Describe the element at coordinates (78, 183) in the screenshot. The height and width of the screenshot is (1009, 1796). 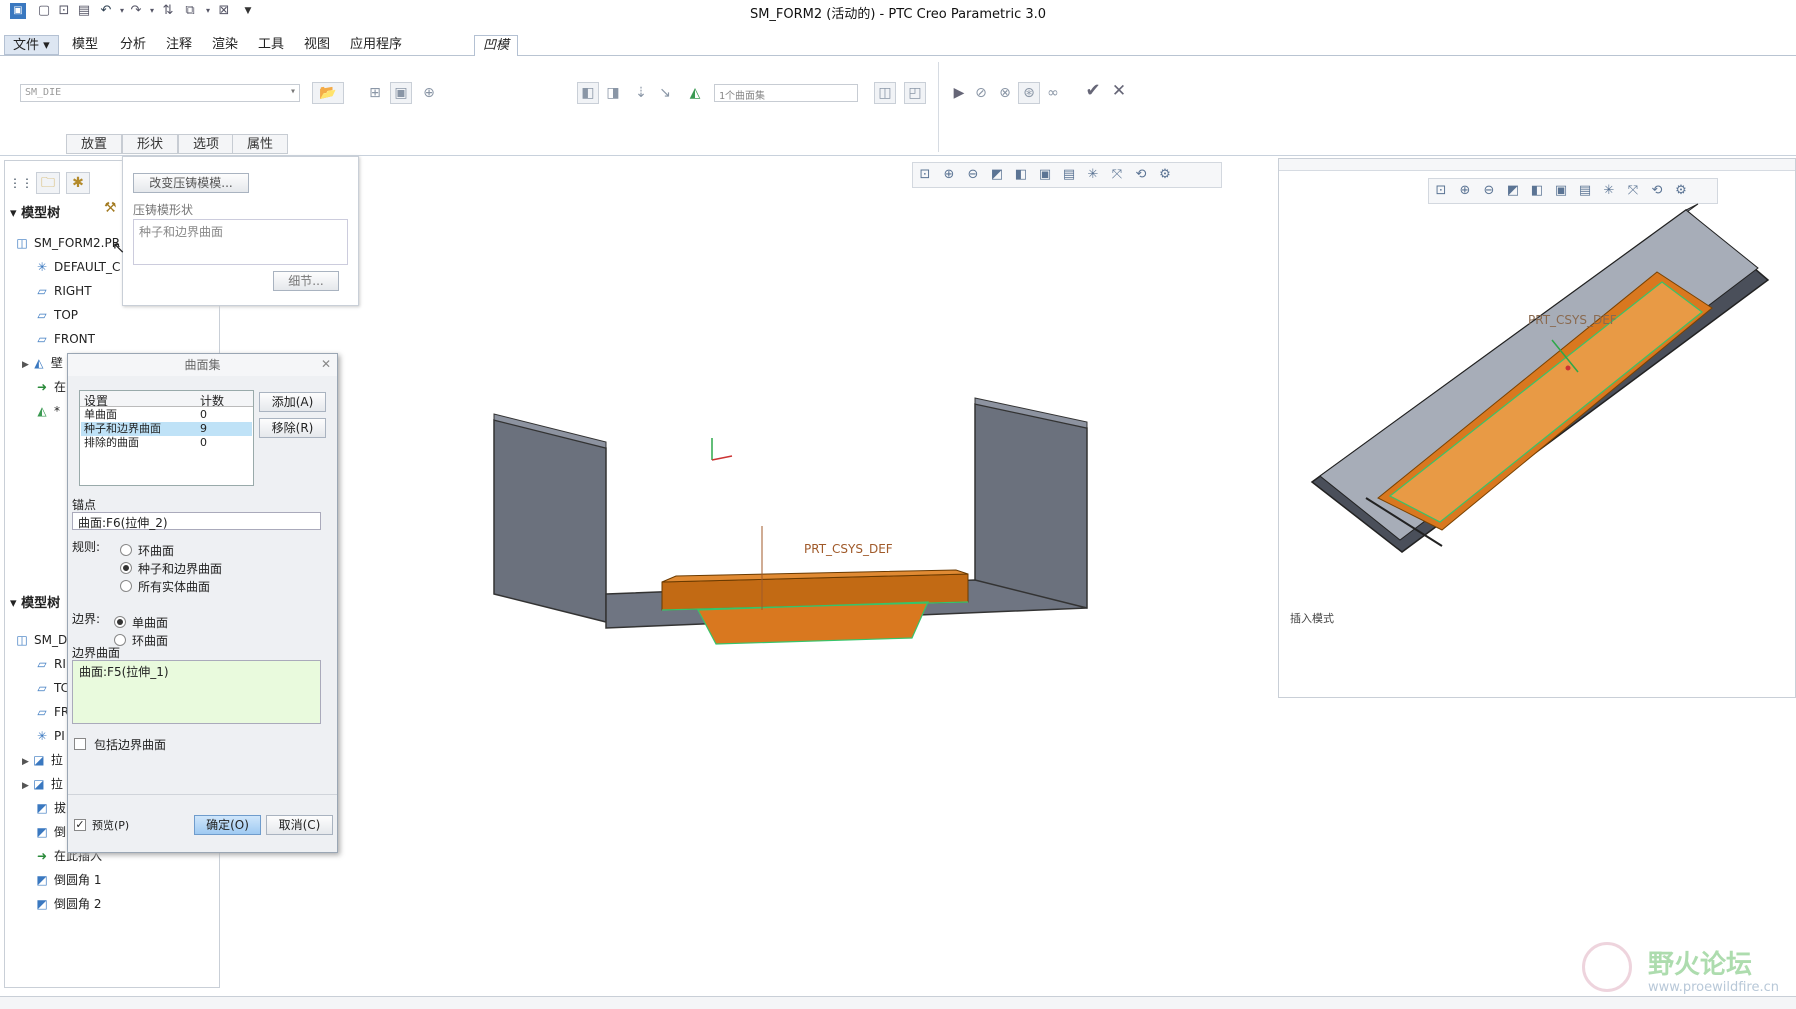
I see `favorites-tab-icon: ✱` at that location.